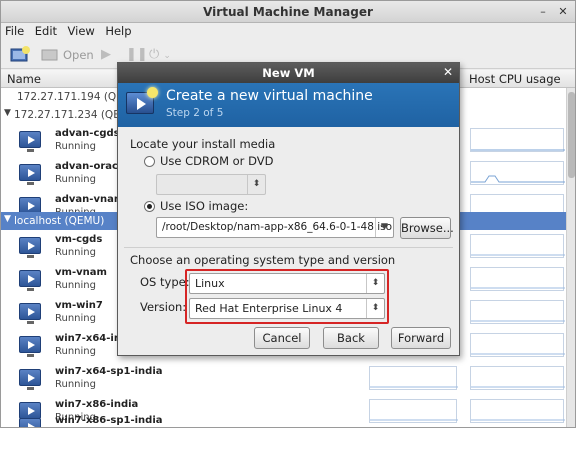 This screenshot has height=456, width=576. I want to click on iso-radio, so click(149, 206).